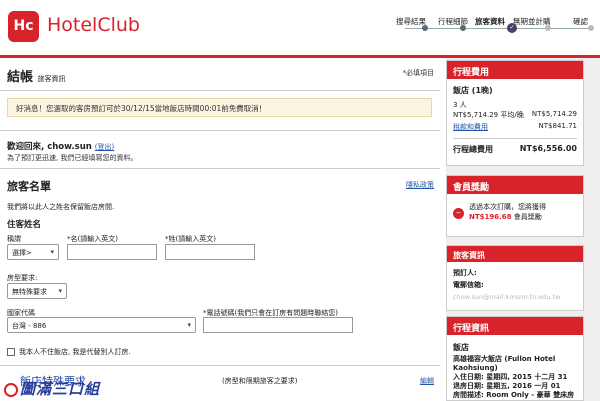 The image size is (600, 401). I want to click on free-cancel-notice: 好消息！您選取的客房預訂可於30/12/15當地飯店時間00:01前免費取消！, so click(219, 107).